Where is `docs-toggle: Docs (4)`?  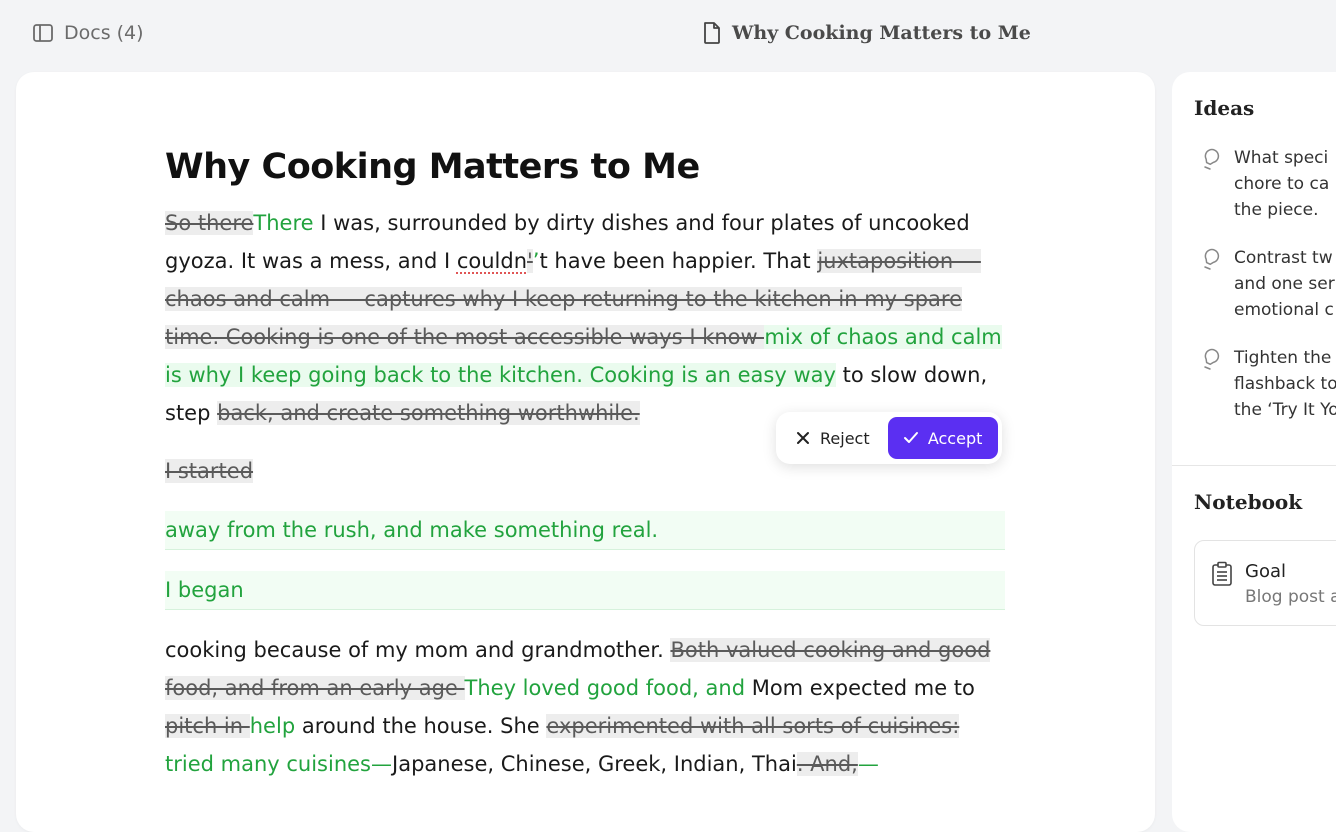 docs-toggle: Docs (4) is located at coordinates (88, 33).